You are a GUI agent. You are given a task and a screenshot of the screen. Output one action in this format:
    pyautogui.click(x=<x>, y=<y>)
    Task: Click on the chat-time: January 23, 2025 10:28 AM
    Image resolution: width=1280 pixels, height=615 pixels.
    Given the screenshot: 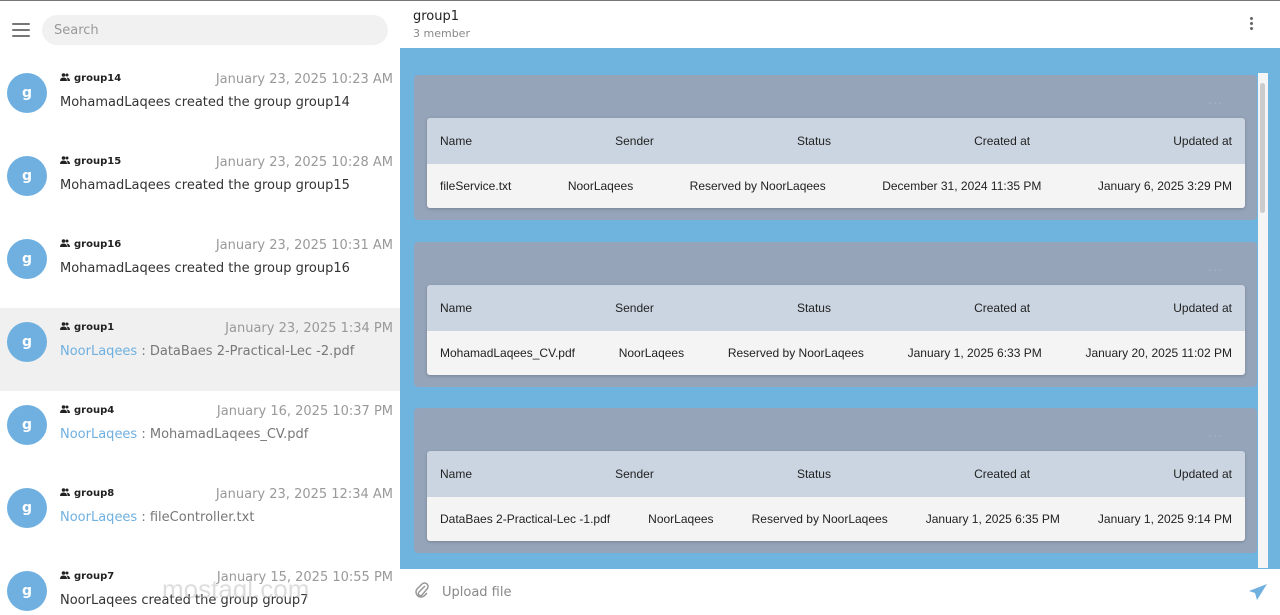 What is the action you would take?
    pyautogui.click(x=304, y=162)
    